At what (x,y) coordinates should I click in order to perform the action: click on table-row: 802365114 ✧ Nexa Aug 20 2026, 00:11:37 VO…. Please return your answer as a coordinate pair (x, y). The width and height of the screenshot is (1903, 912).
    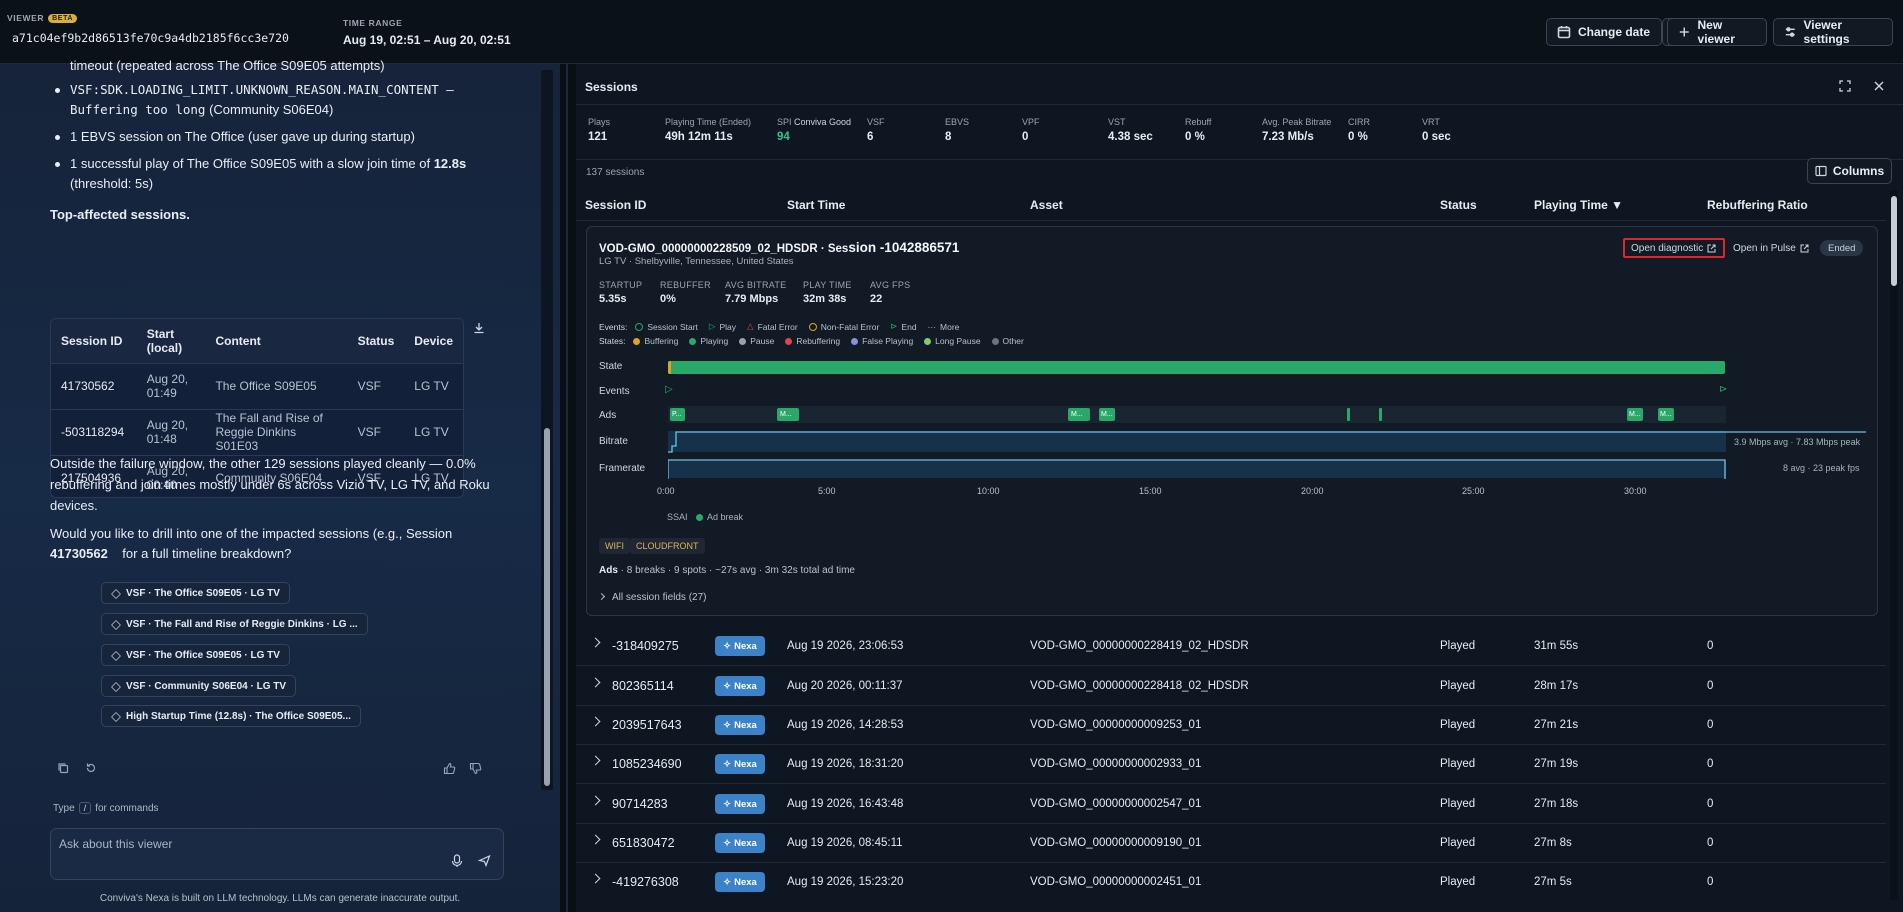
    Looking at the image, I should click on (1231, 686).